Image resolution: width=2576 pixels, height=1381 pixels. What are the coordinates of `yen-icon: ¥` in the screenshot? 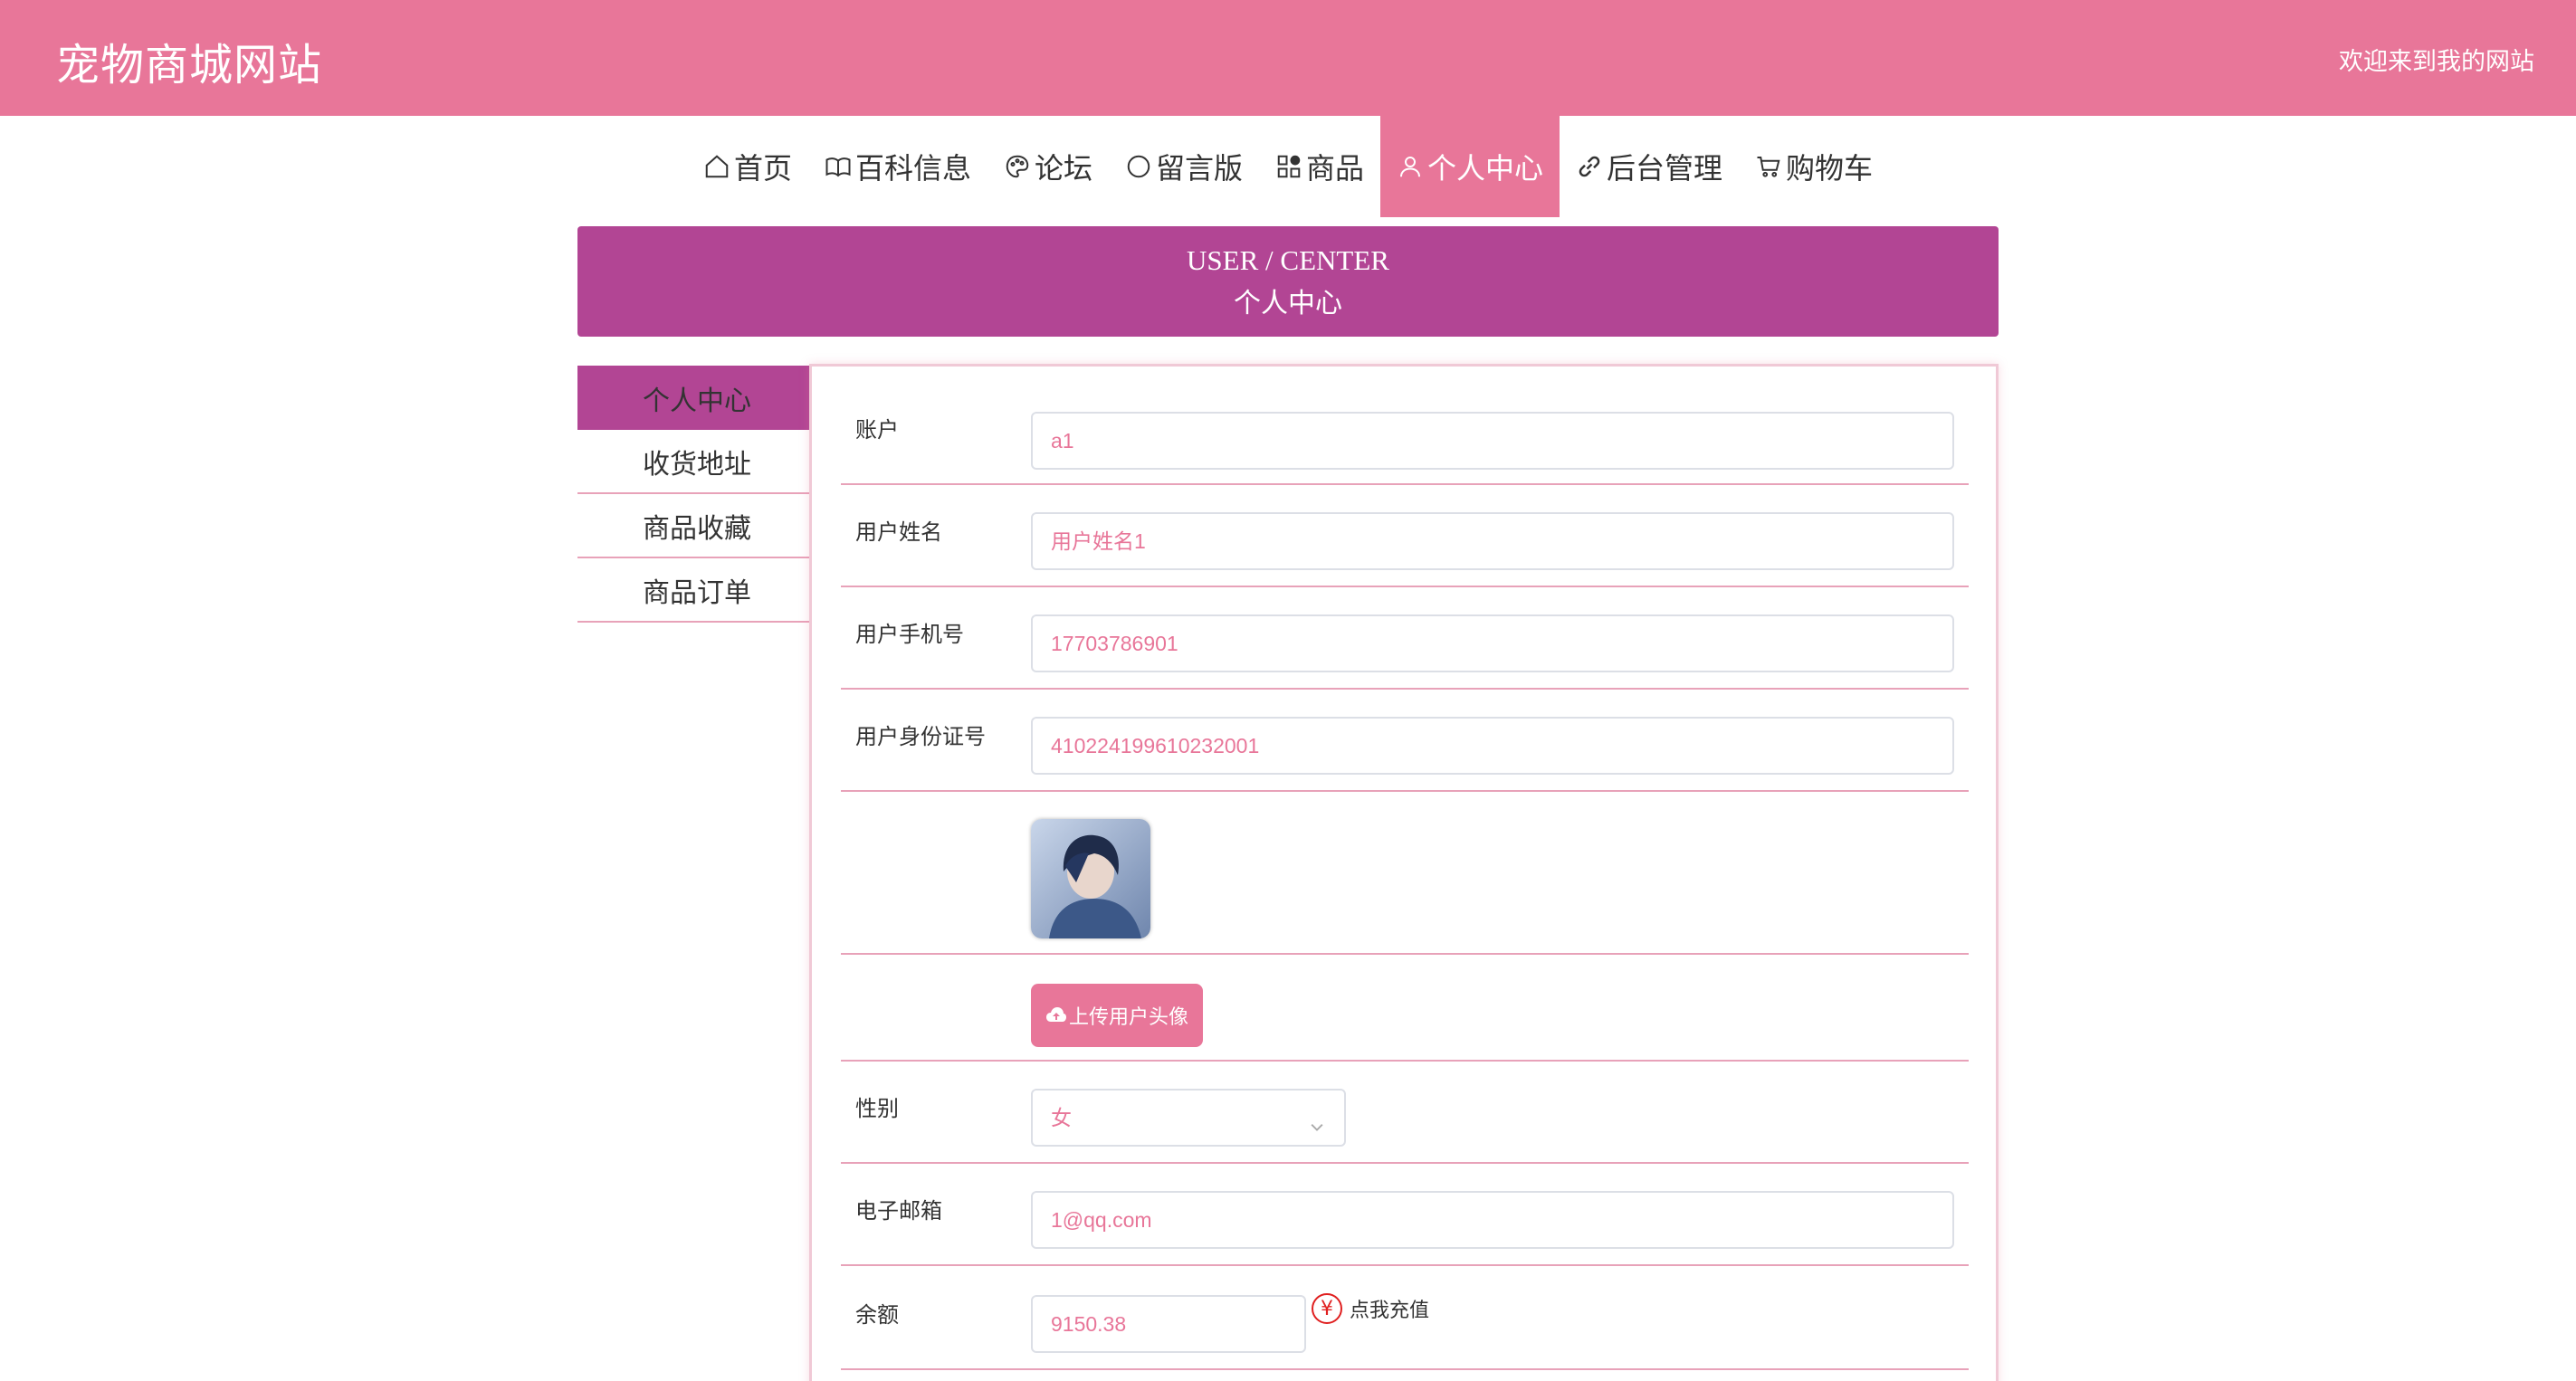 It's located at (1327, 1308).